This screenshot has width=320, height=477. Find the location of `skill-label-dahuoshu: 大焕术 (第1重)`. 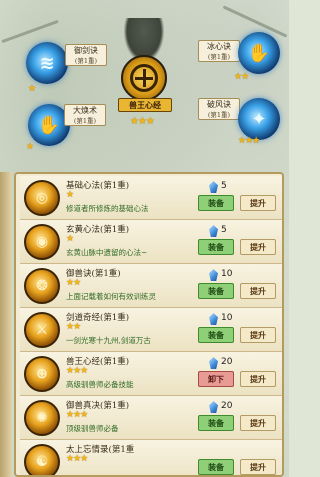

skill-label-dahuoshu: 大焕术 (第1重) is located at coordinates (85, 115).